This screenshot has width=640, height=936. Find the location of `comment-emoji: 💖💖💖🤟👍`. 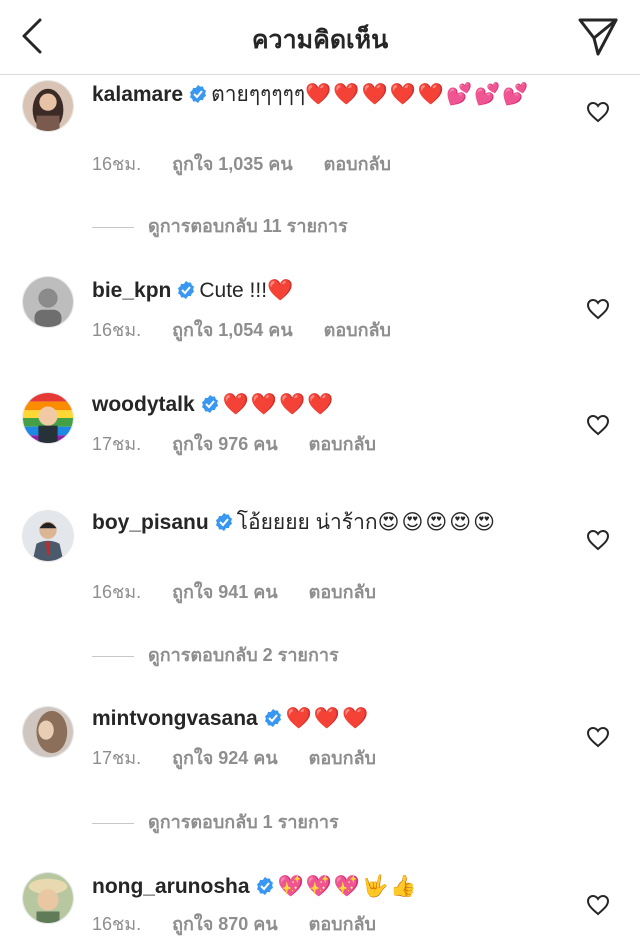

comment-emoji: 💖💖💖🤟👍 is located at coordinates (348, 886).